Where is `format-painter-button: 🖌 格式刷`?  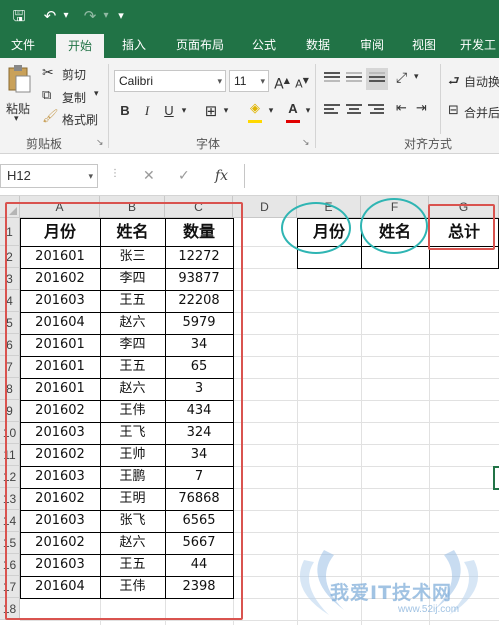 format-painter-button: 🖌 格式刷 is located at coordinates (72, 118).